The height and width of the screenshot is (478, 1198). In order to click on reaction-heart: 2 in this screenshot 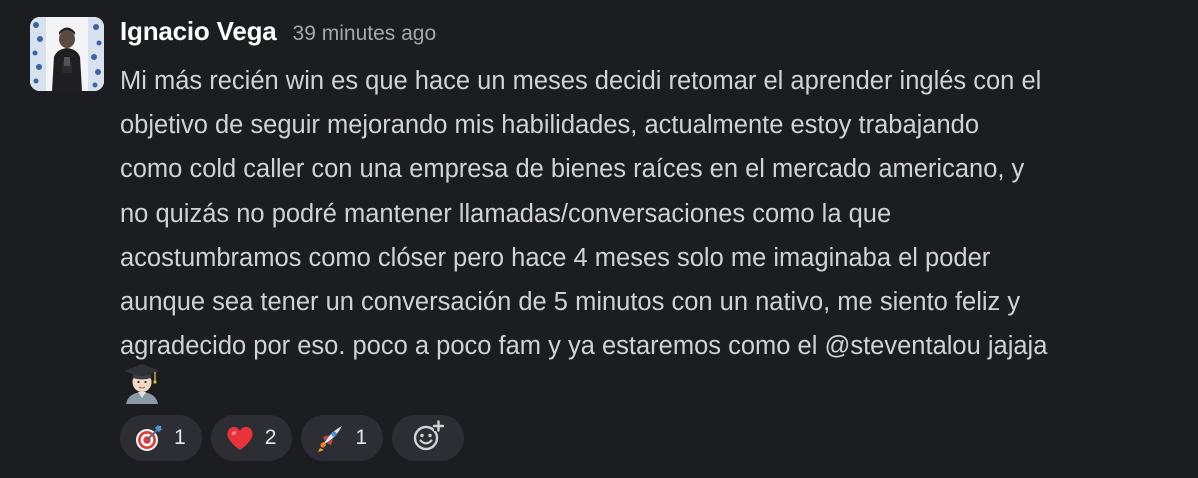, I will do `click(251, 438)`.